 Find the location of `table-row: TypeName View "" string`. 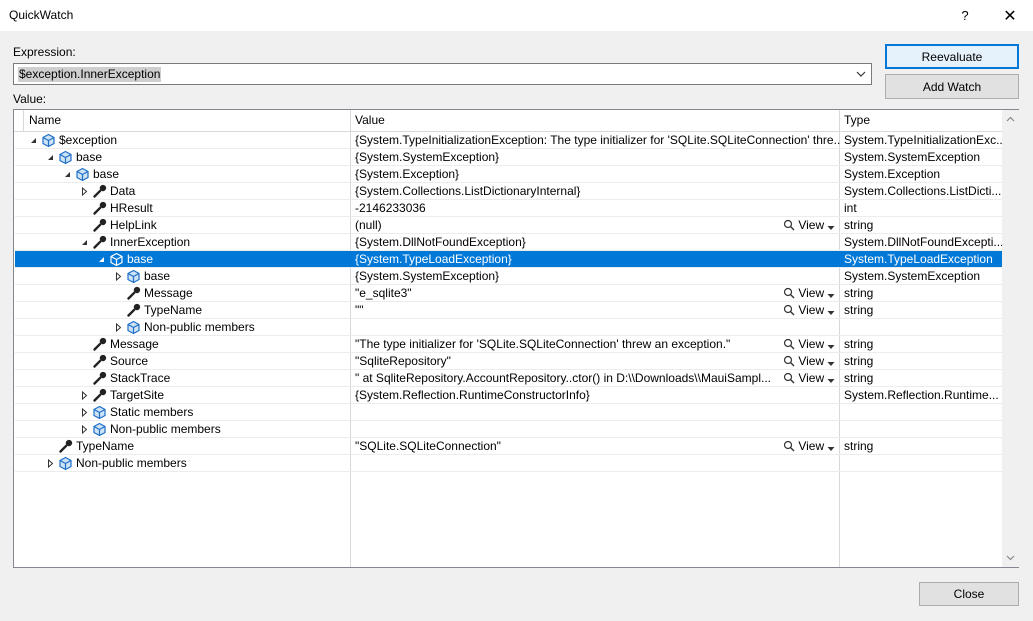

table-row: TypeName View "" string is located at coordinates (508, 310).